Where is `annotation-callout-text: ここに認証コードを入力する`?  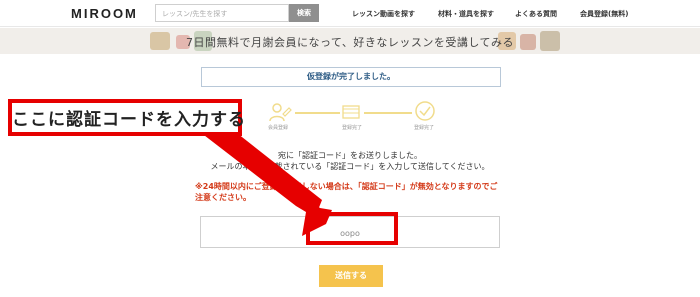 annotation-callout-text: ここに認証コードを入力する is located at coordinates (129, 120).